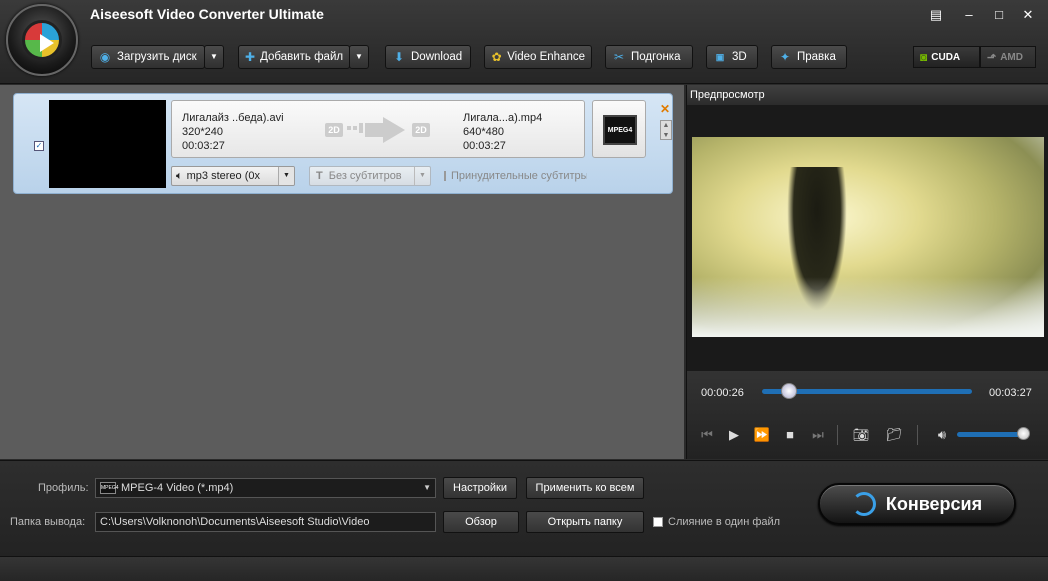 This screenshot has height=581, width=1048. What do you see at coordinates (437, 57) in the screenshot?
I see `download-label: Download` at bounding box center [437, 57].